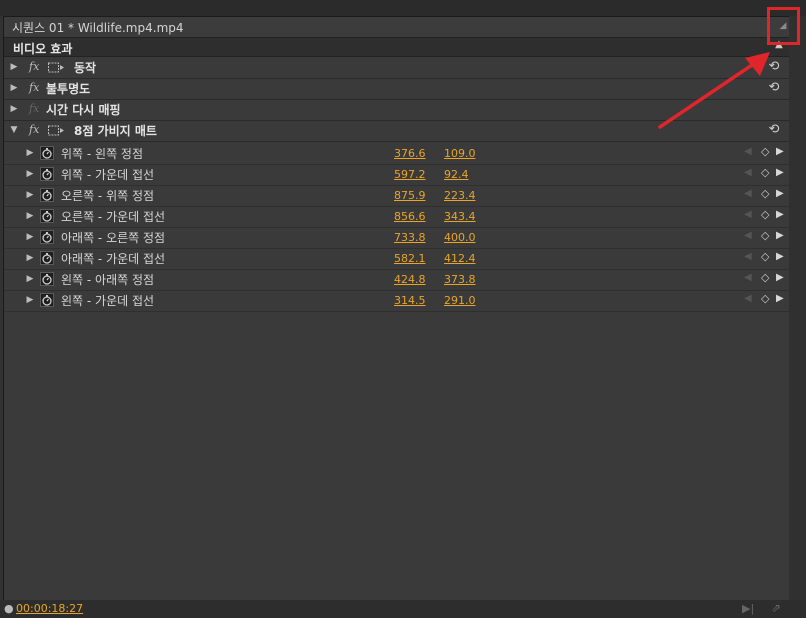  What do you see at coordinates (397, 27) in the screenshot?
I see `panel-titlebar: 시퀀스 01 * Wildlife.mp4.mp4 ◢` at bounding box center [397, 27].